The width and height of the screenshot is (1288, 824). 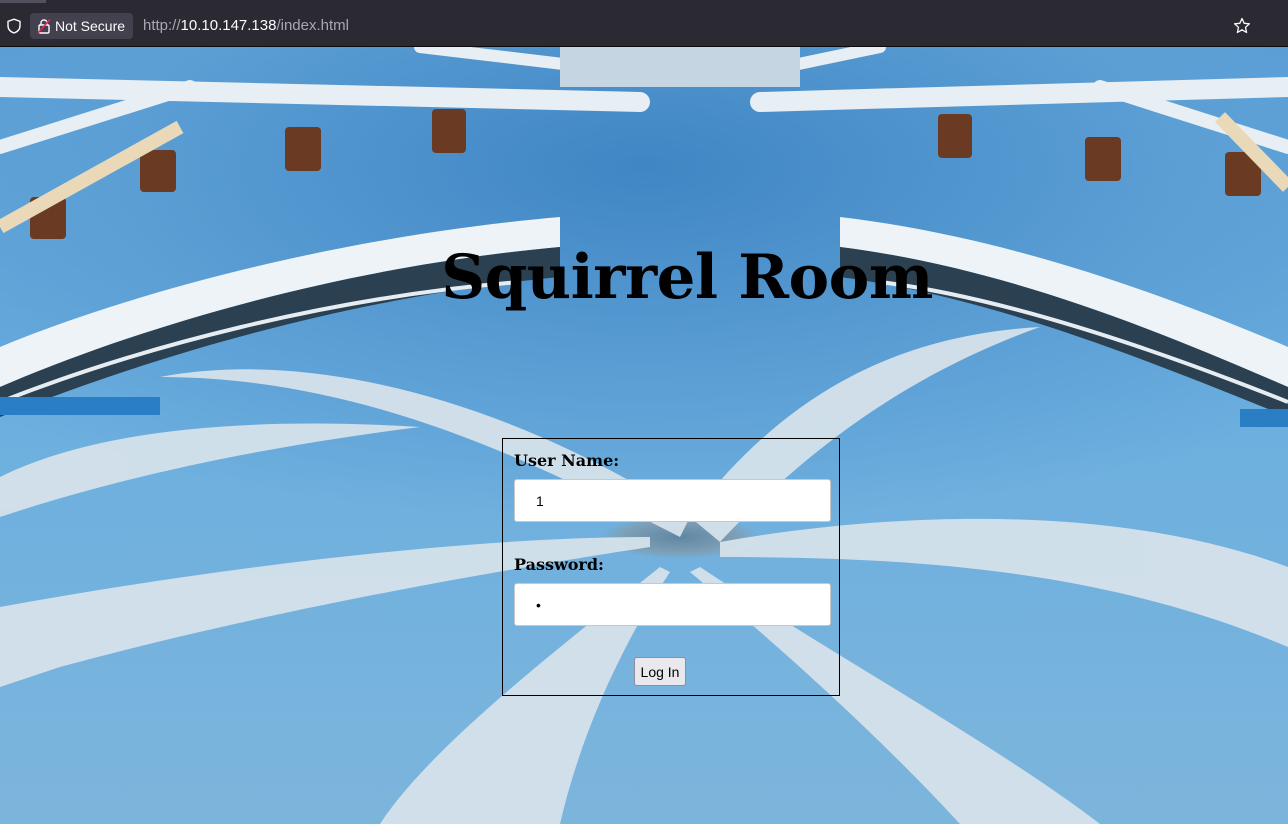 I want to click on star-icon, so click(x=1242, y=26).